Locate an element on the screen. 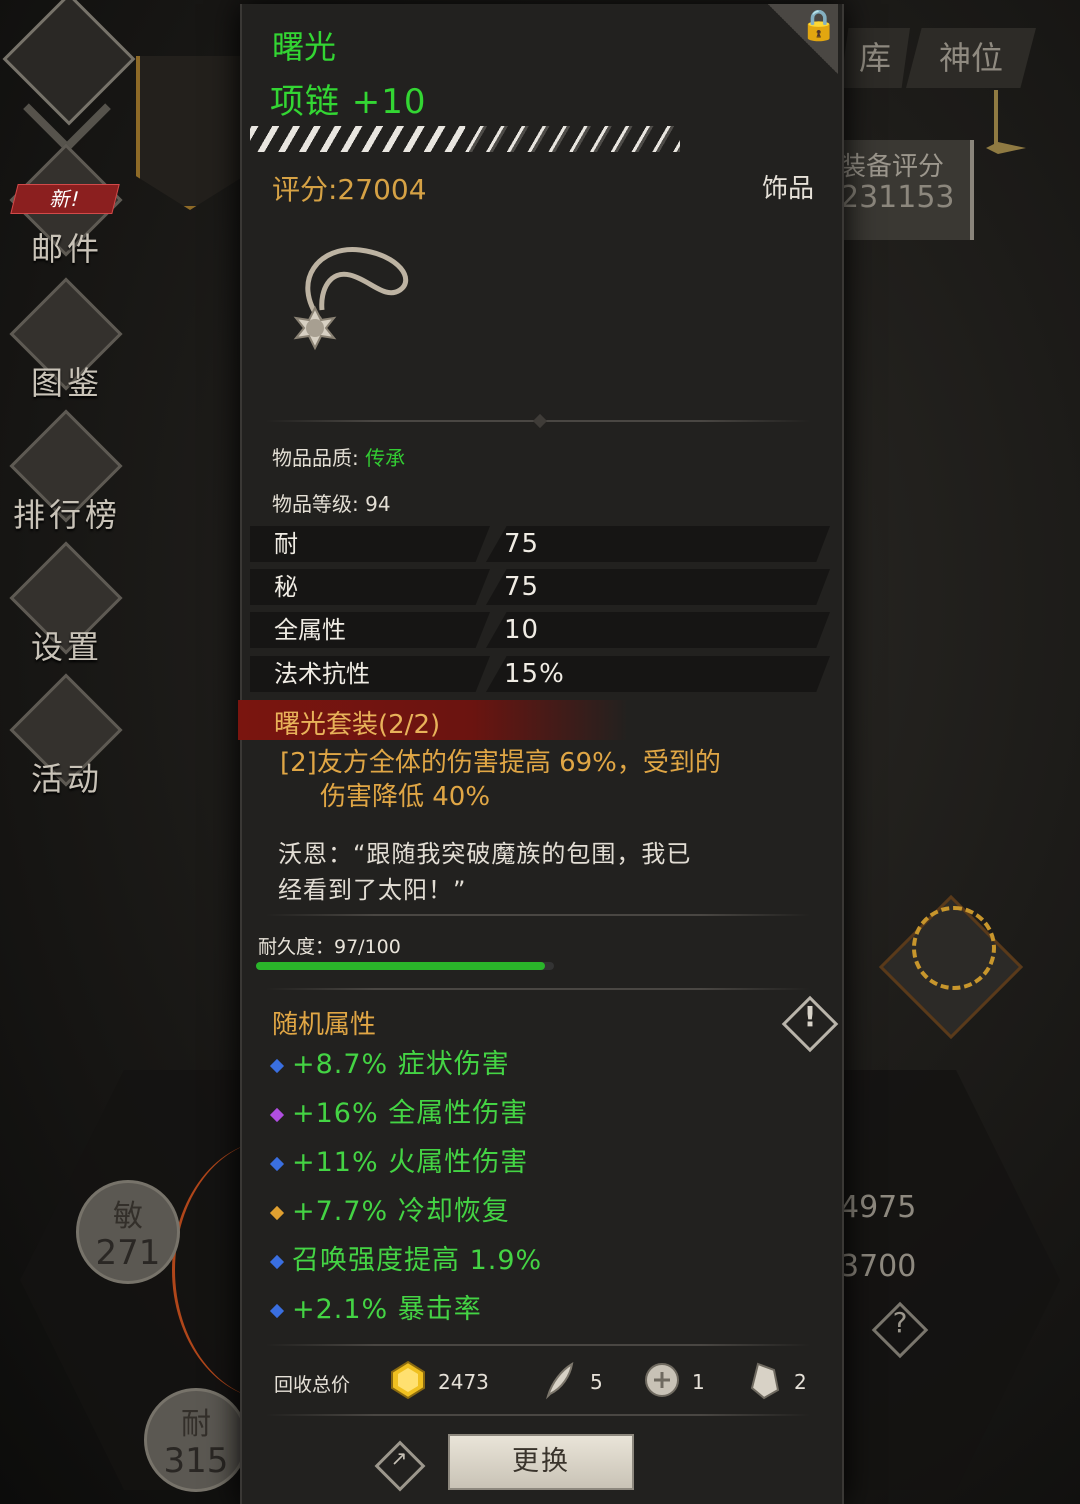  stat-key-agility: 敏 is located at coordinates (128, 1216).